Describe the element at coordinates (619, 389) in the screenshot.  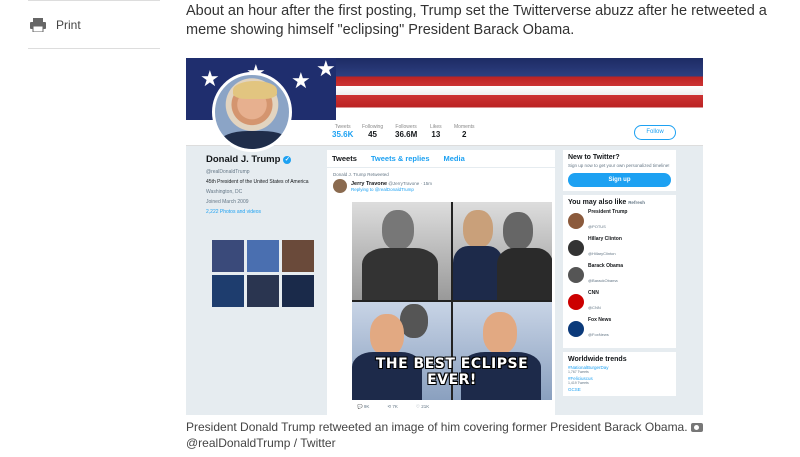
I see `trend-item: GCSE` at that location.